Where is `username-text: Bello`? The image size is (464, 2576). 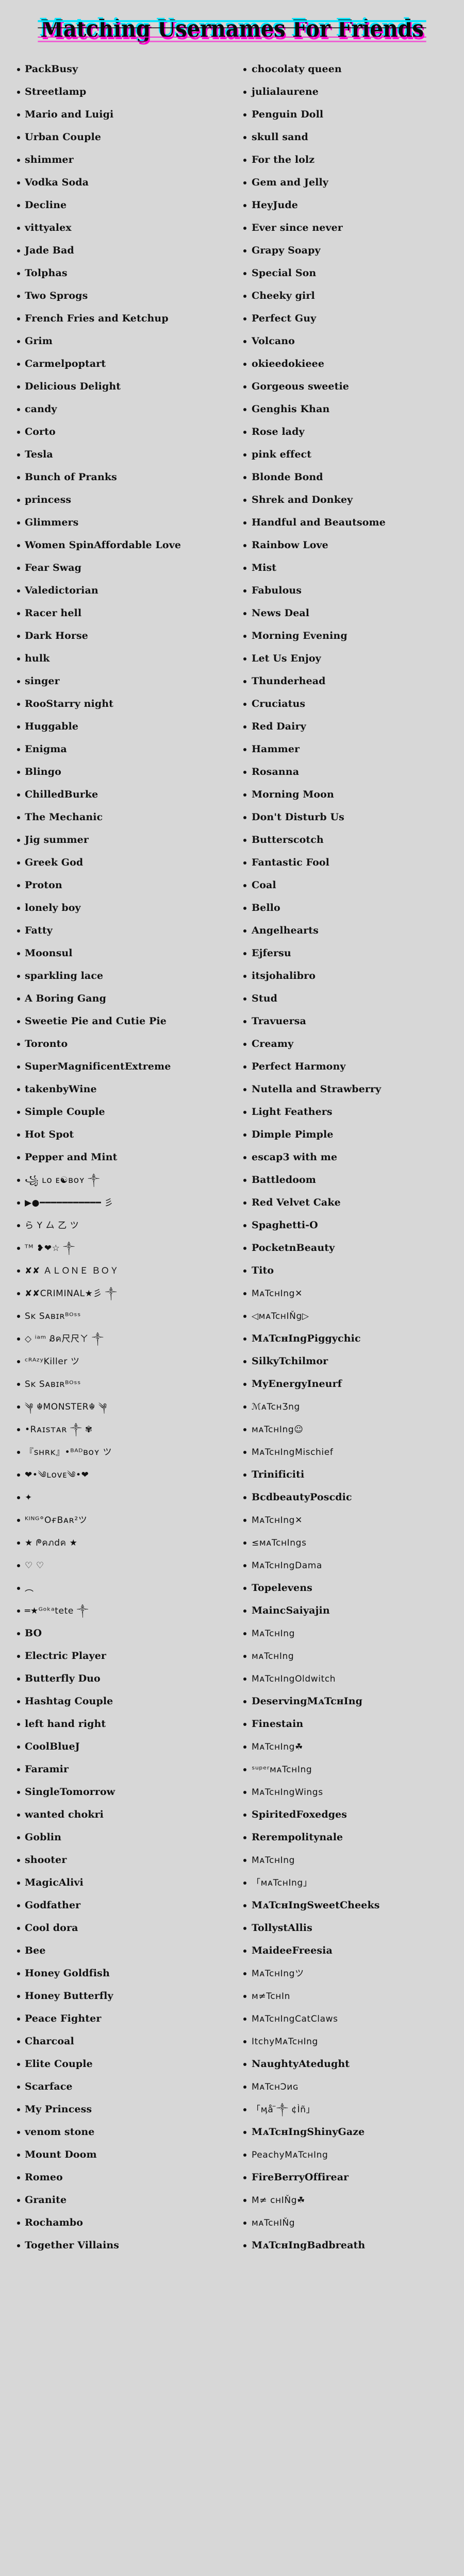
username-text: Bello is located at coordinates (266, 908).